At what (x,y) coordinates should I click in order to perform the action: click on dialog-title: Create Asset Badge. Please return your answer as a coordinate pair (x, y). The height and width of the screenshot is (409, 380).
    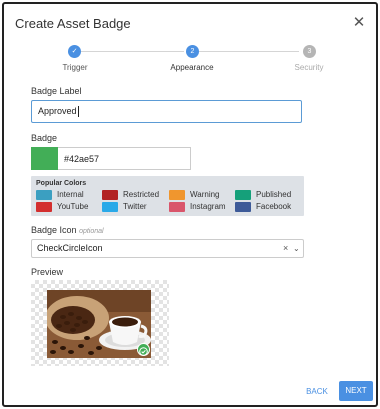
    Looking at the image, I should click on (73, 23).